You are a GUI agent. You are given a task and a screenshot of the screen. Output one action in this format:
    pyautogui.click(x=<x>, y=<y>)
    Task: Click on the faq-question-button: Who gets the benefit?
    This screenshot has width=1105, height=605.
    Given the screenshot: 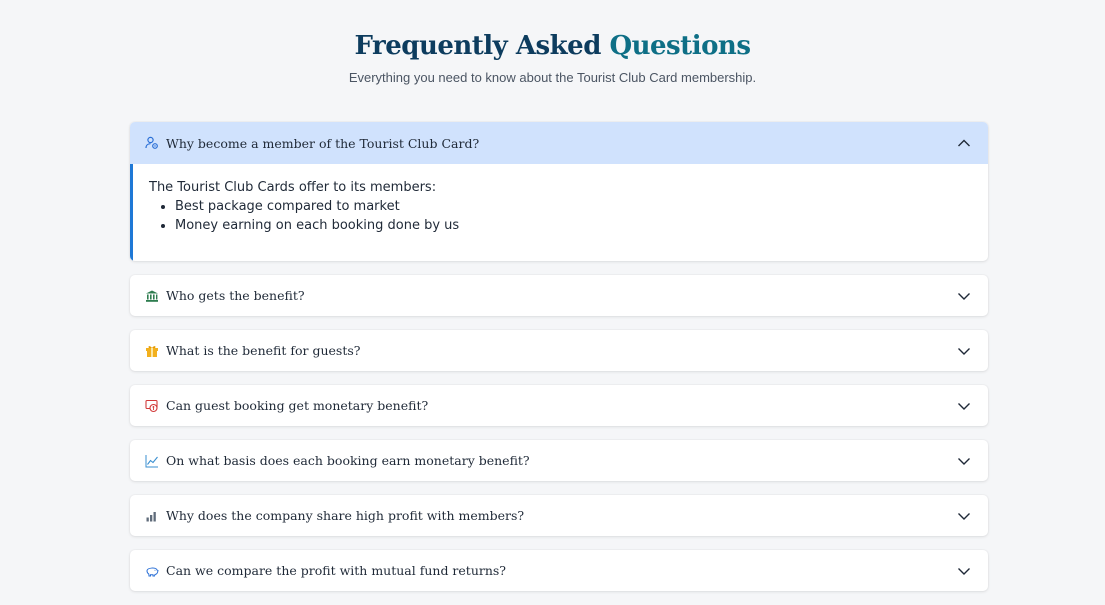 What is the action you would take?
    pyautogui.click(x=559, y=295)
    